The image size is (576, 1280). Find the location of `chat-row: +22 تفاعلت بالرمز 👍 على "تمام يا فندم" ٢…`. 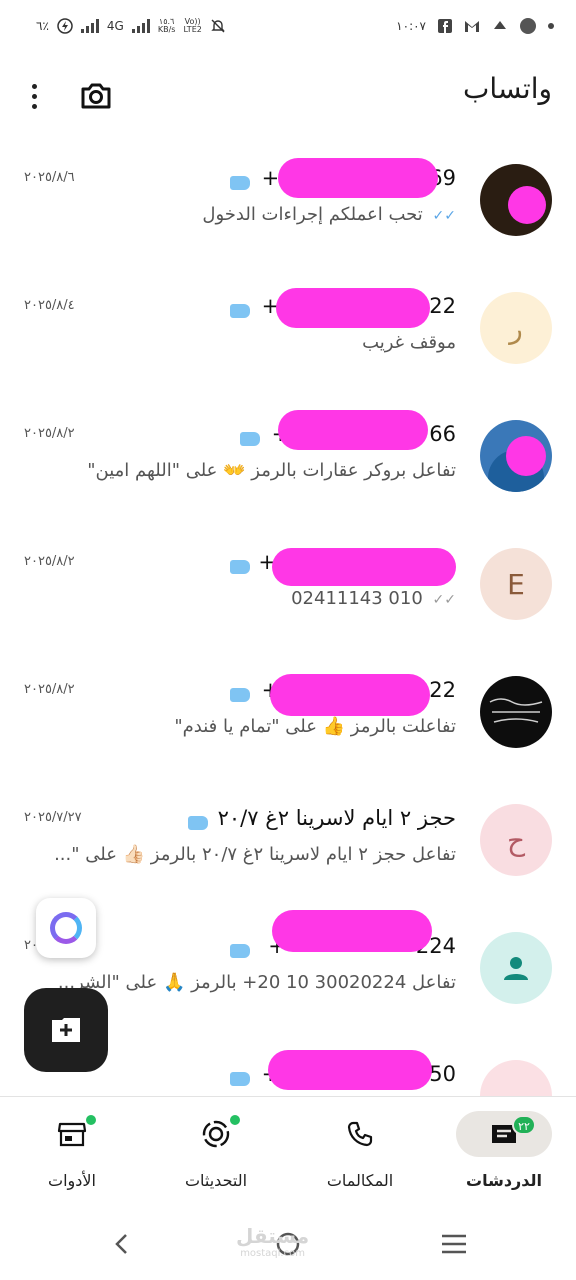

chat-row: +22 تفاعلت بالرمز 👍 على "تمام يا فندم" ٢… is located at coordinates (288, 716).